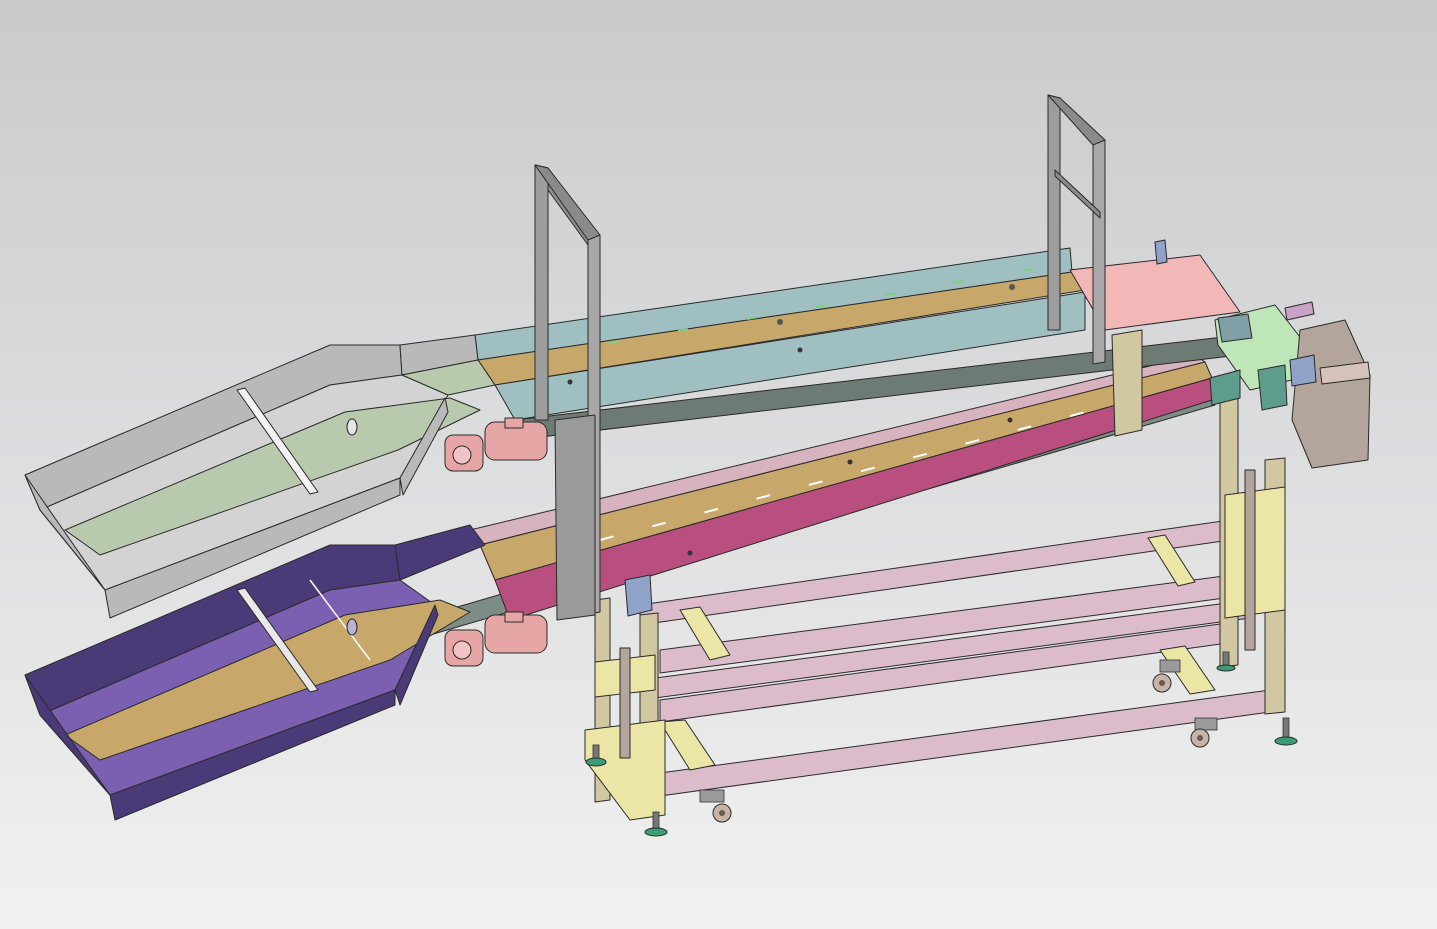  What do you see at coordinates (1250, 560) in the screenshot?
I see `frame-cylinder-right` at bounding box center [1250, 560].